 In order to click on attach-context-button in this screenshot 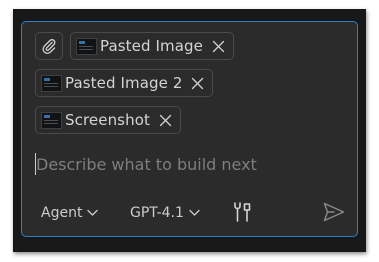, I will do `click(49, 46)`.